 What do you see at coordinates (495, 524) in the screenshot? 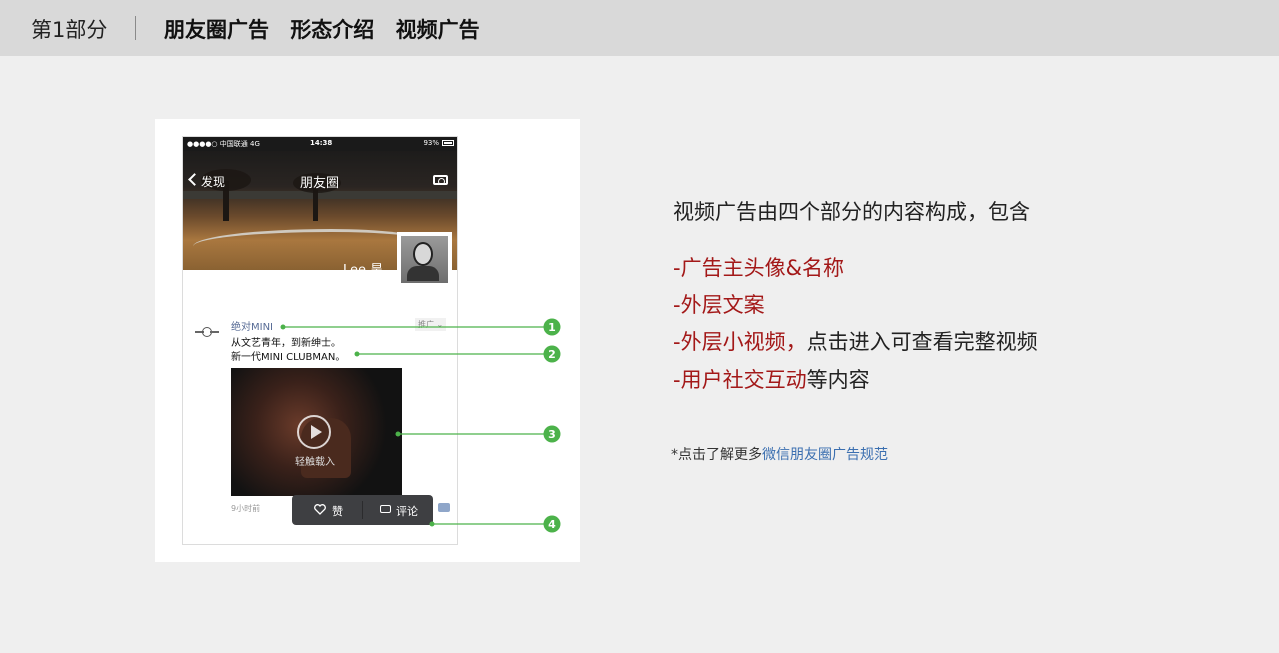
I see `callout-4: 4` at bounding box center [495, 524].